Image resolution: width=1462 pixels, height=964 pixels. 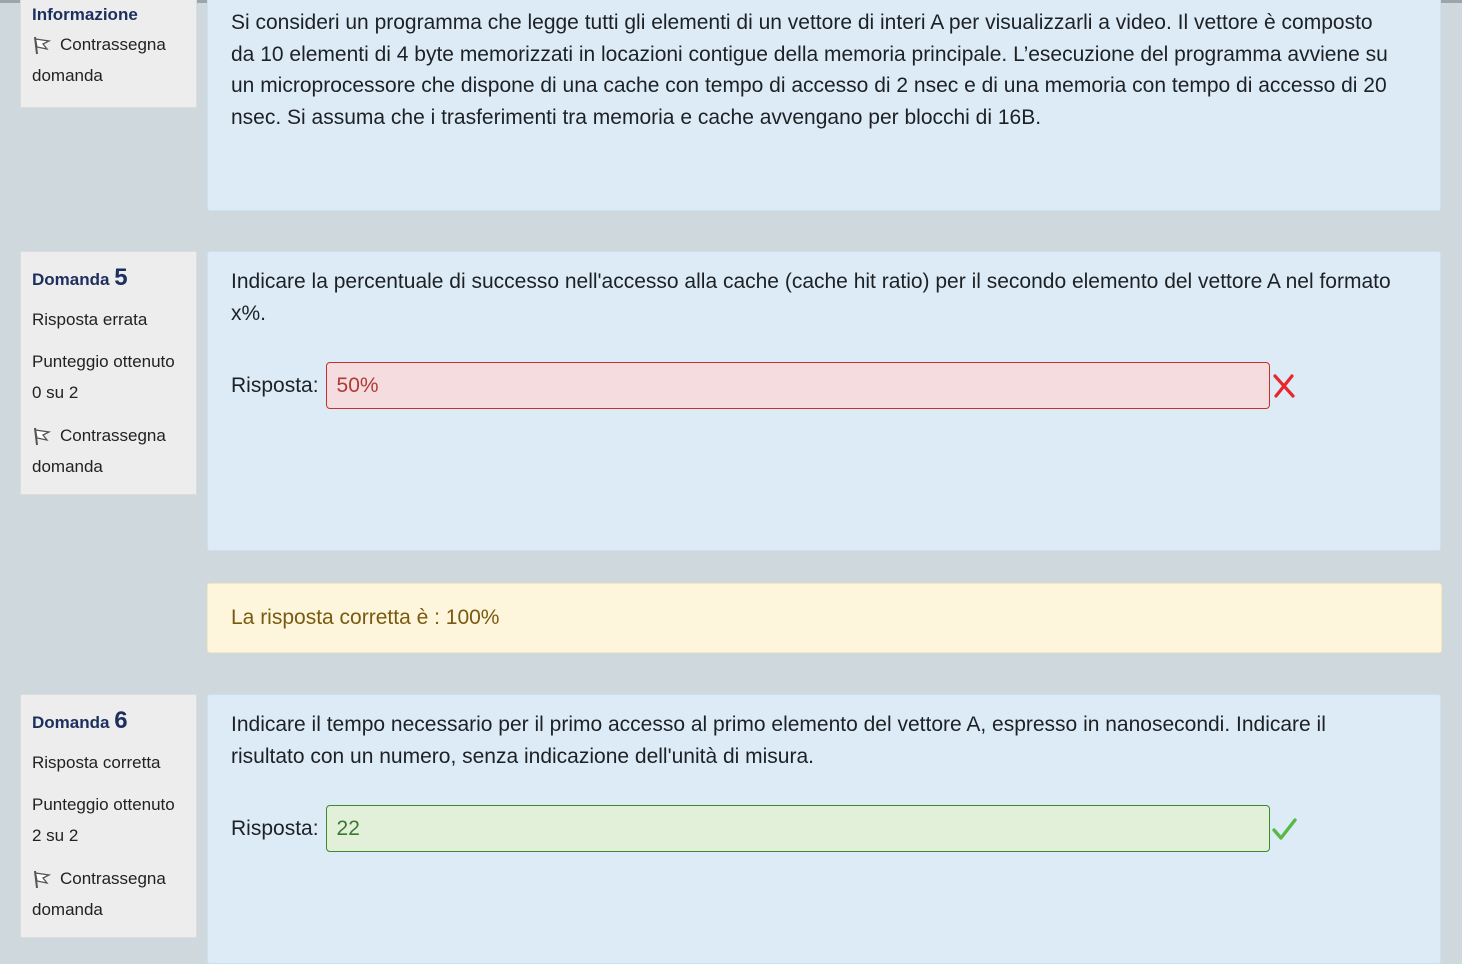 What do you see at coordinates (365, 617) in the screenshot?
I see `feedback-text: La risposta corretta è : 100%` at bounding box center [365, 617].